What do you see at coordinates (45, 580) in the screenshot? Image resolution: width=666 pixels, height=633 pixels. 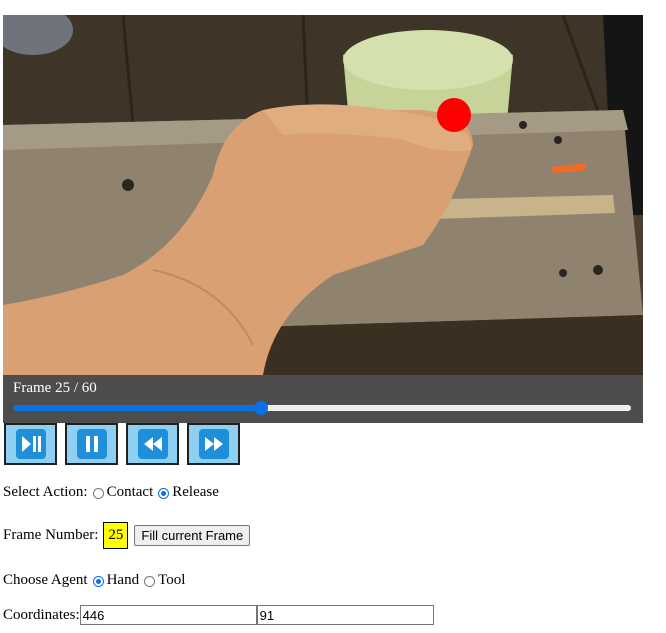 I see `agent-label: Choose Agent` at bounding box center [45, 580].